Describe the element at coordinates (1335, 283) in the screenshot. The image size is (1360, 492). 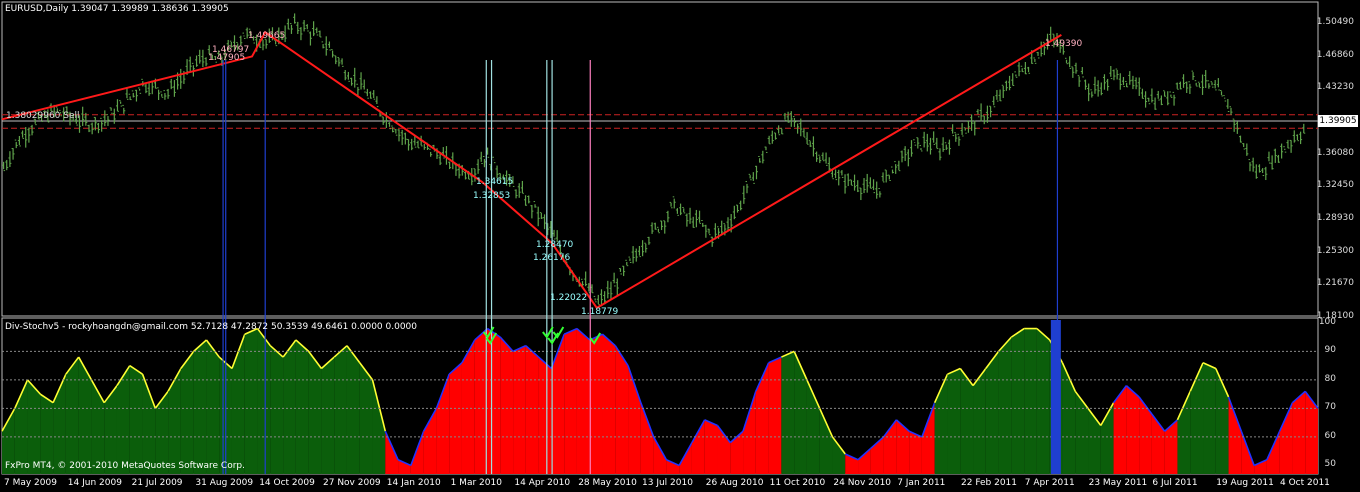
I see `price-tick-label: 1.21670` at that location.